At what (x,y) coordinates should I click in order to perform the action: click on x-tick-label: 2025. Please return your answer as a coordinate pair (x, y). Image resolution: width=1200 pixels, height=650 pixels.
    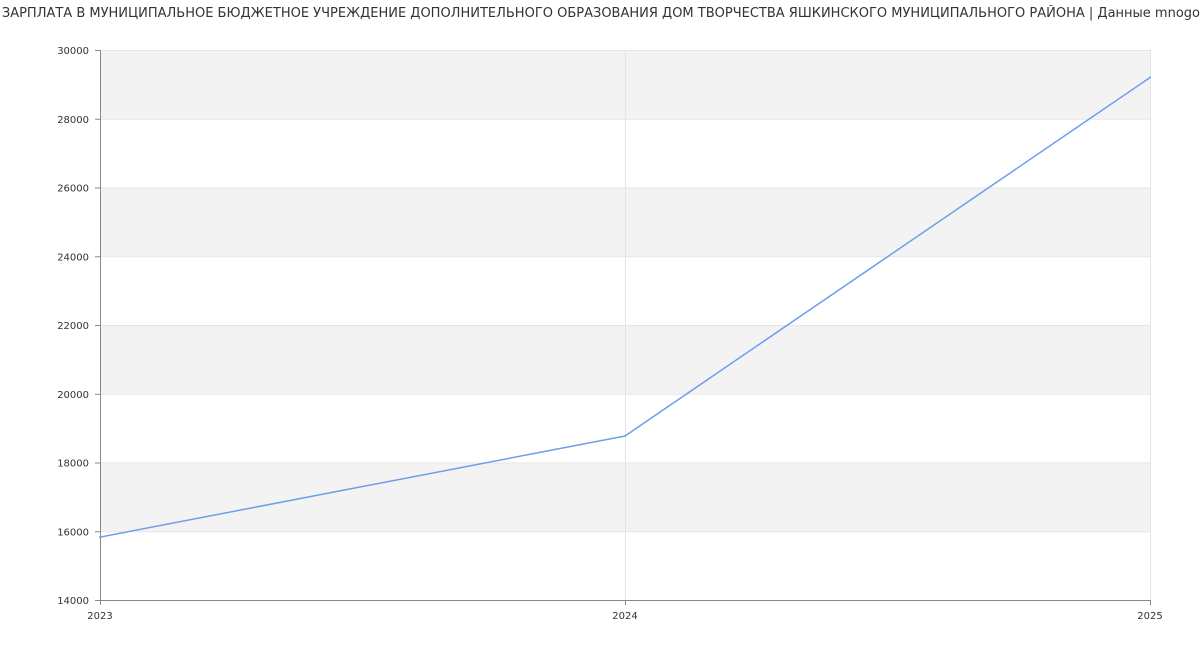
    Looking at the image, I should click on (1149, 616).